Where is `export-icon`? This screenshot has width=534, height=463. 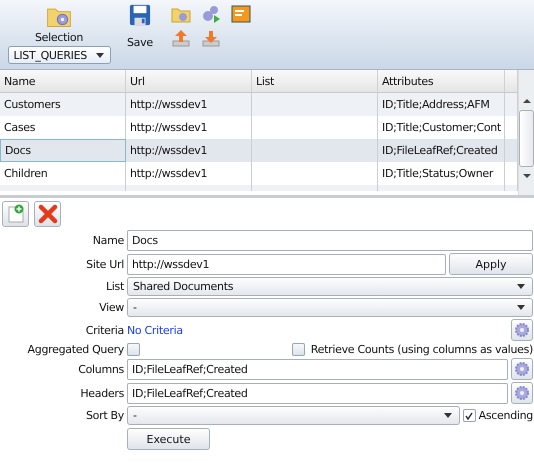 export-icon is located at coordinates (240, 14).